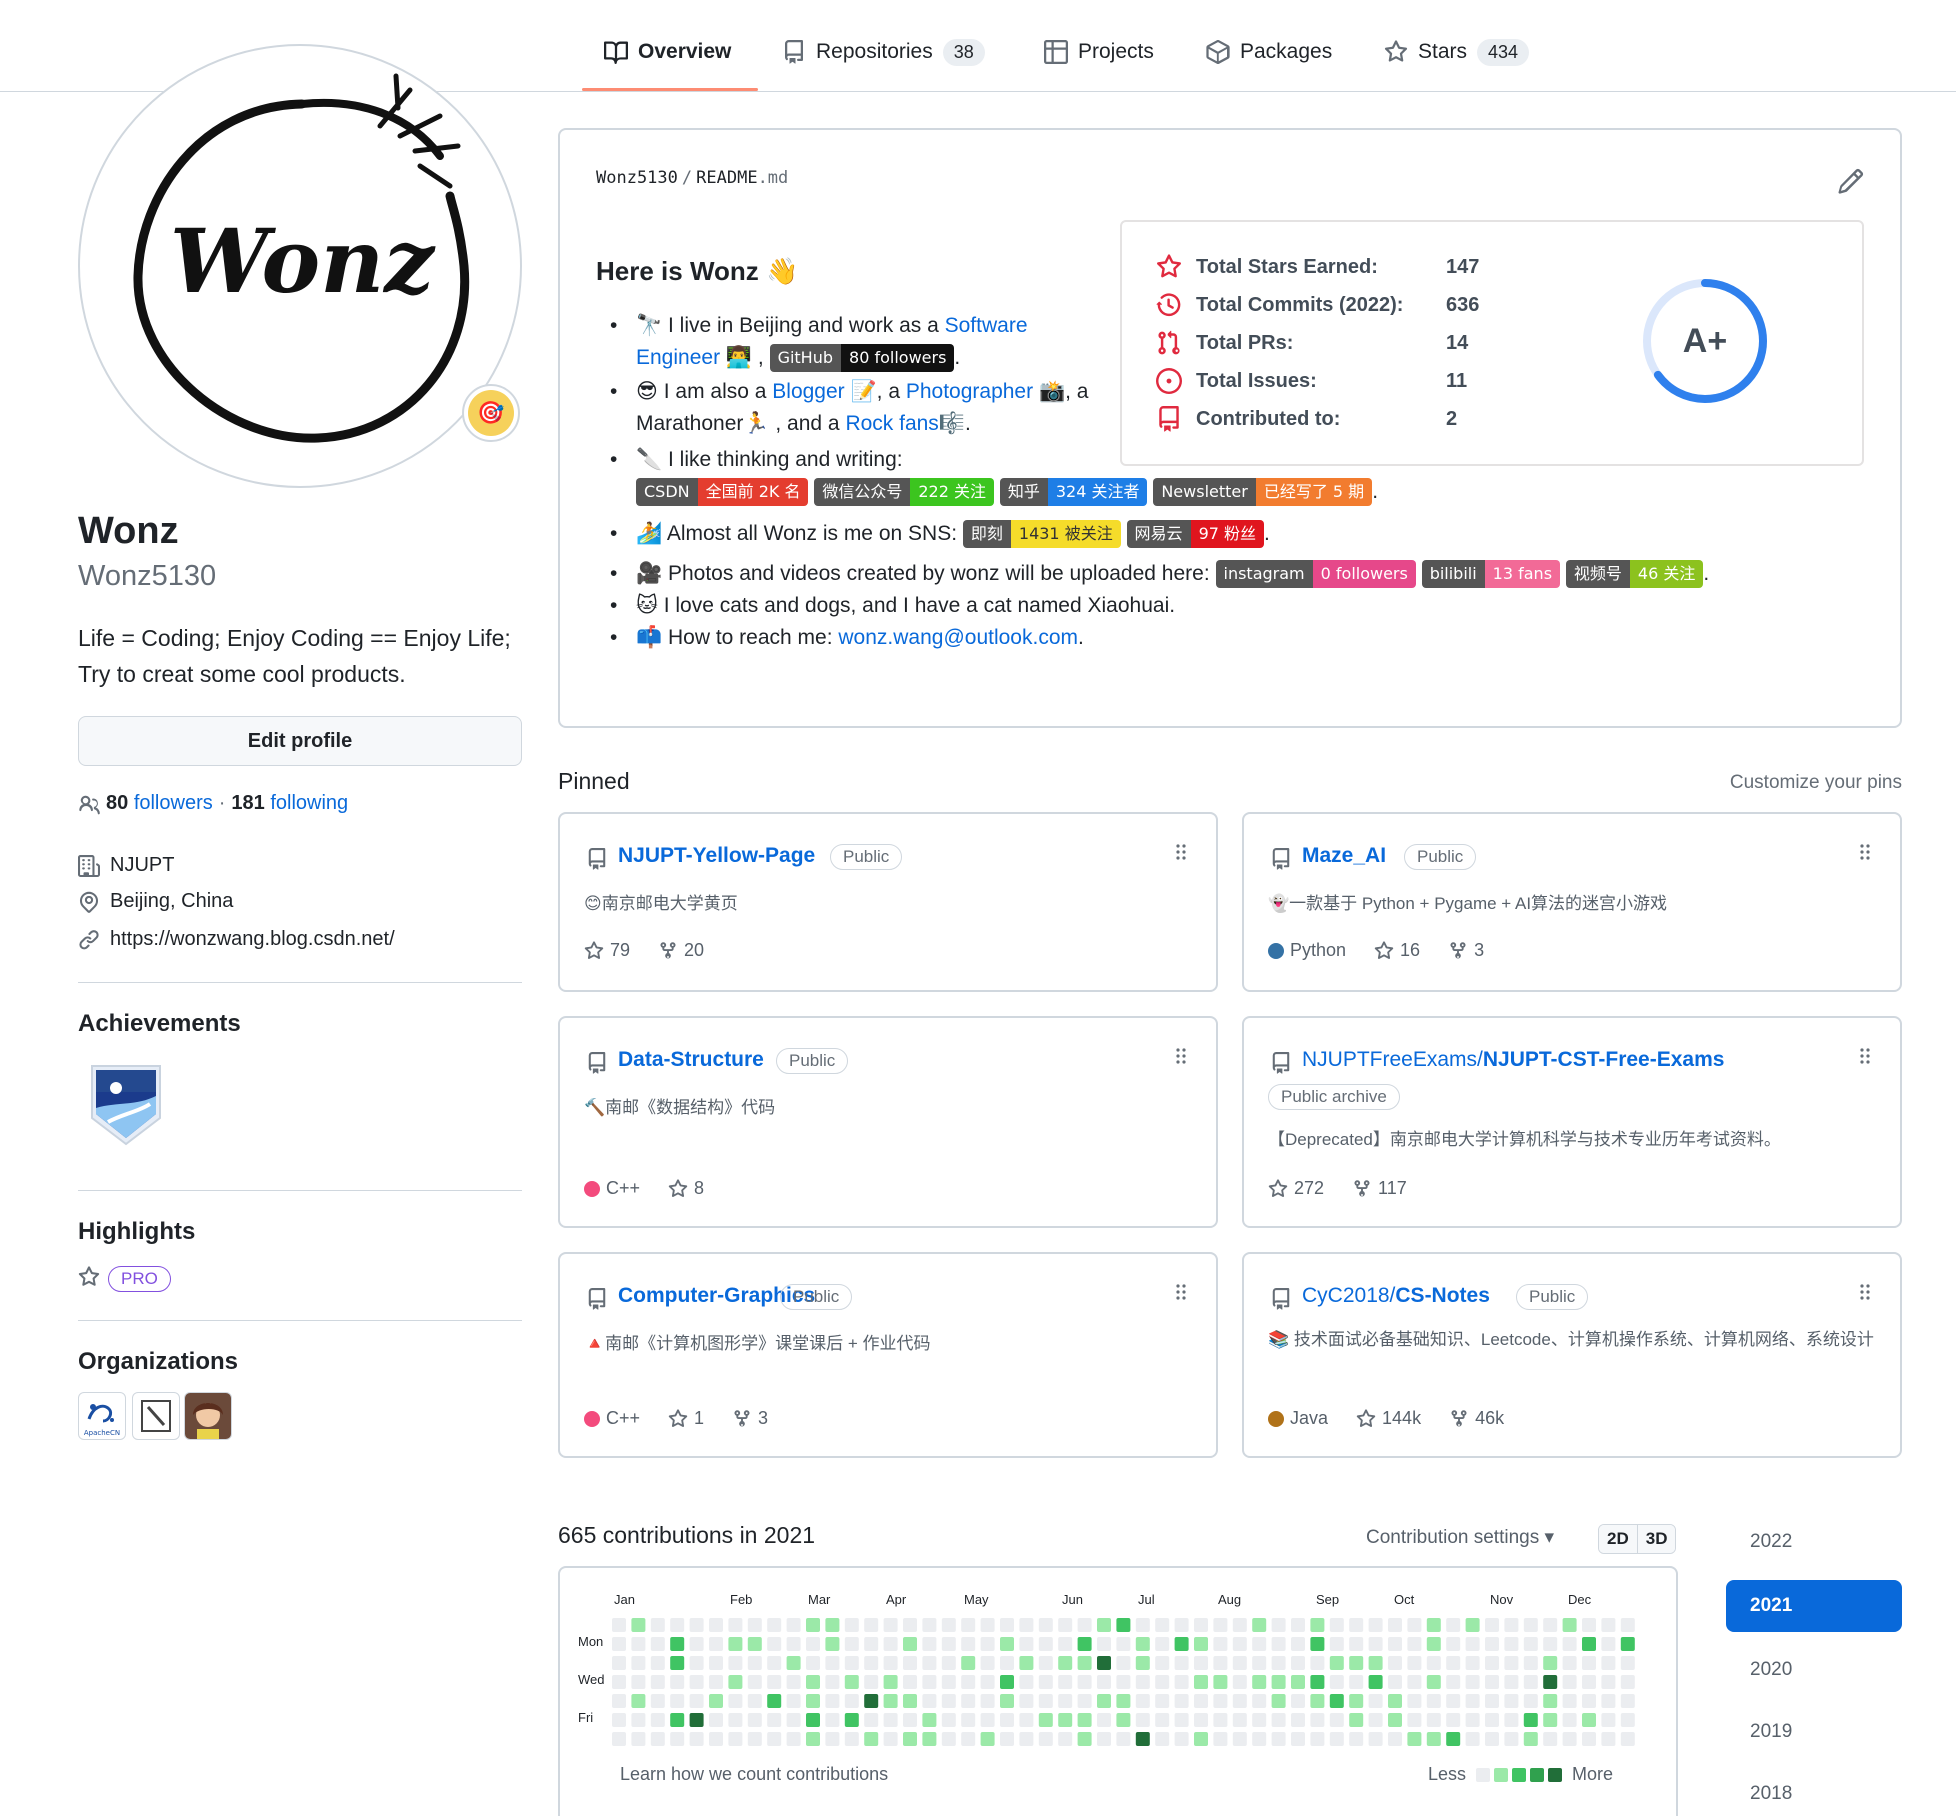 Image resolution: width=1956 pixels, height=1816 pixels. I want to click on instagram-shield: instagram 0 followers, so click(1315, 574).